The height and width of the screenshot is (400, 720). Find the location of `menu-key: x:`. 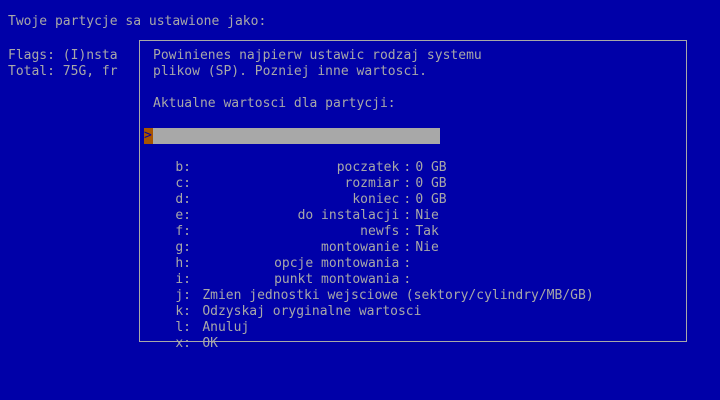

menu-key: x: is located at coordinates (183, 343).